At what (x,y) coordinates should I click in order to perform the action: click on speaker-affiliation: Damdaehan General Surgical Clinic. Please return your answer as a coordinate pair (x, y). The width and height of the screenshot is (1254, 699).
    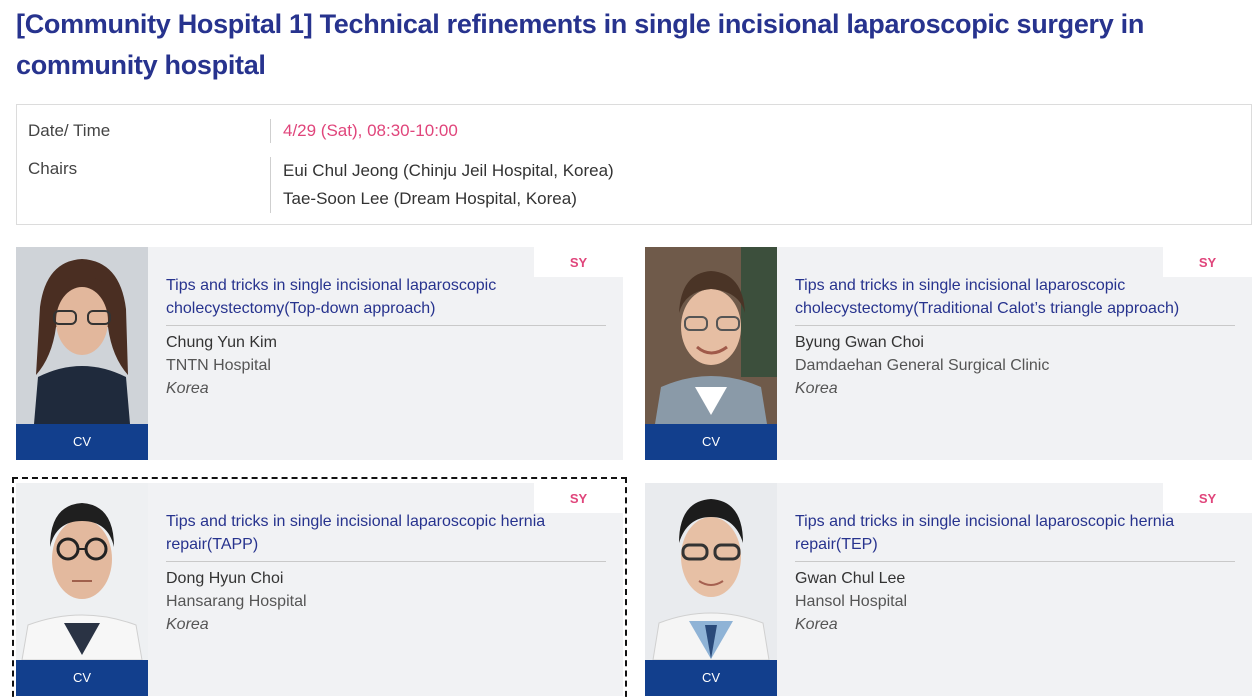
    Looking at the image, I should click on (922, 365).